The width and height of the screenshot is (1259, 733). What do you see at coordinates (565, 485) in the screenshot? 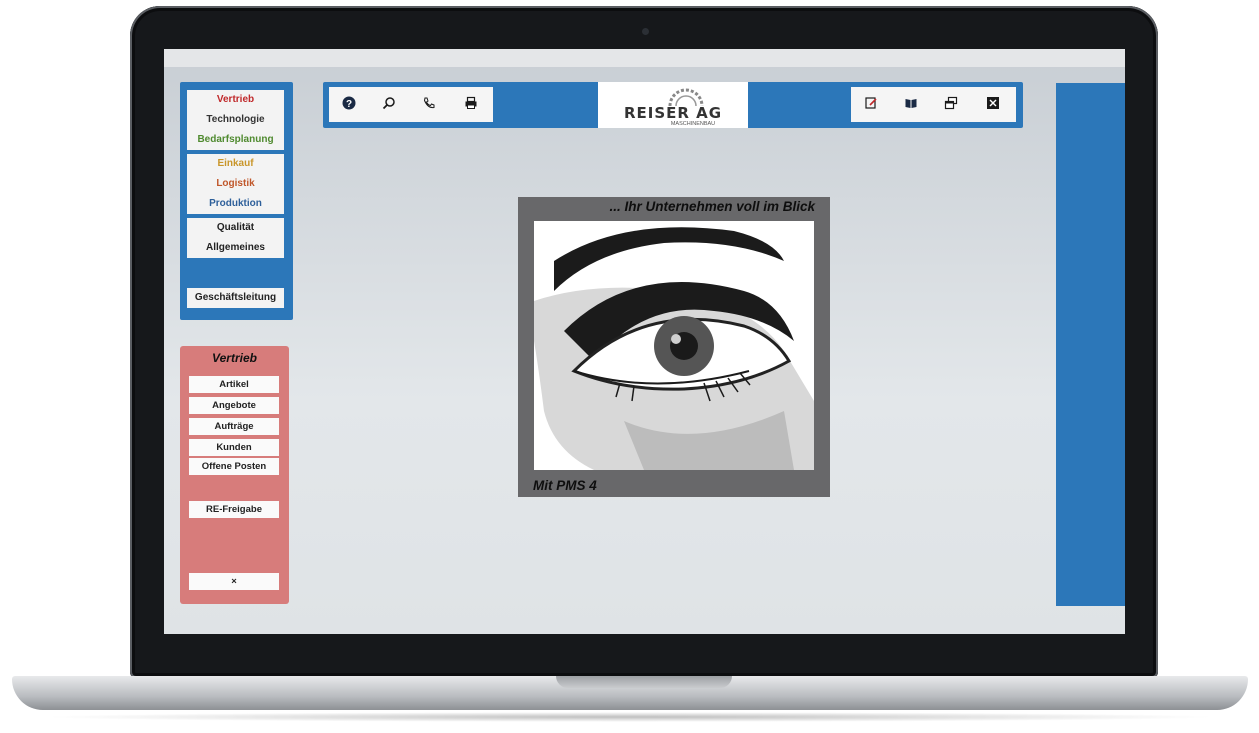
I see `hero-bottom-caption: Mit PMS 4` at bounding box center [565, 485].